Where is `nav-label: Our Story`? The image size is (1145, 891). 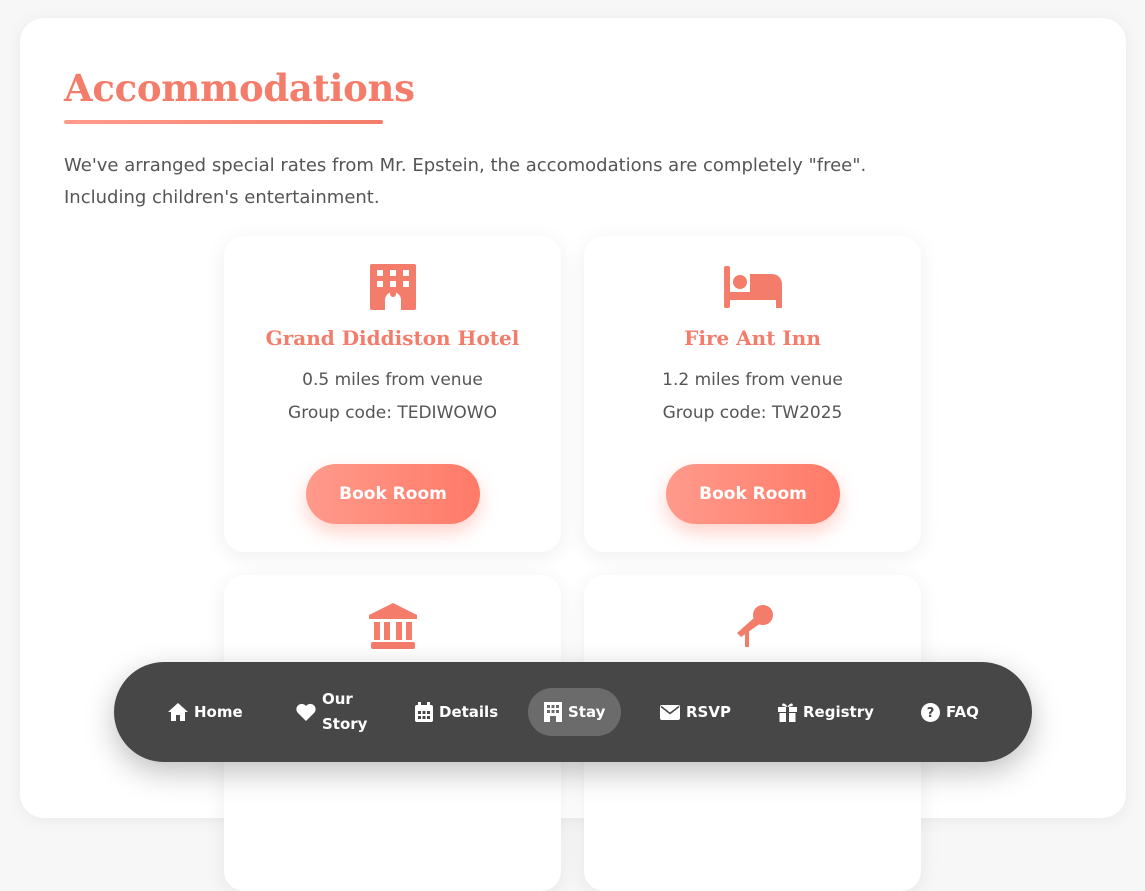 nav-label: Our Story is located at coordinates (344, 712).